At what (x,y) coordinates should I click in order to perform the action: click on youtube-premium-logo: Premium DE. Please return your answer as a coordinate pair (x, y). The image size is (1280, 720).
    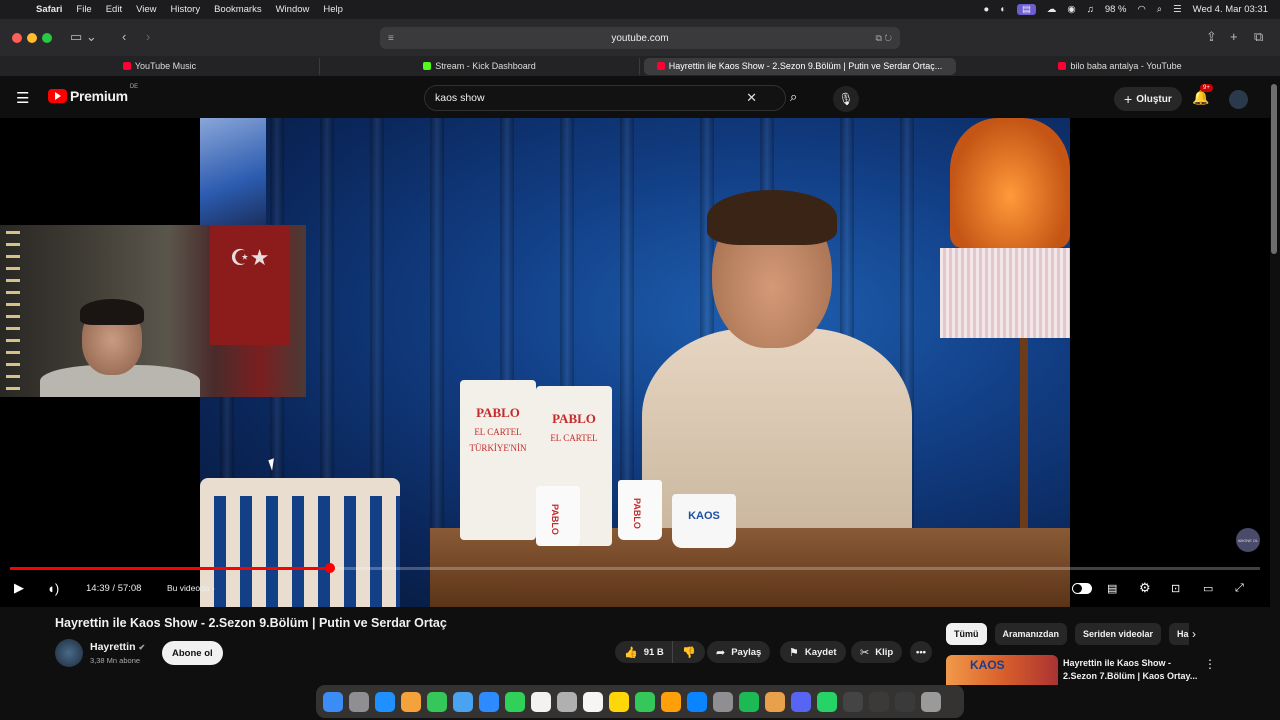
    Looking at the image, I should click on (93, 94).